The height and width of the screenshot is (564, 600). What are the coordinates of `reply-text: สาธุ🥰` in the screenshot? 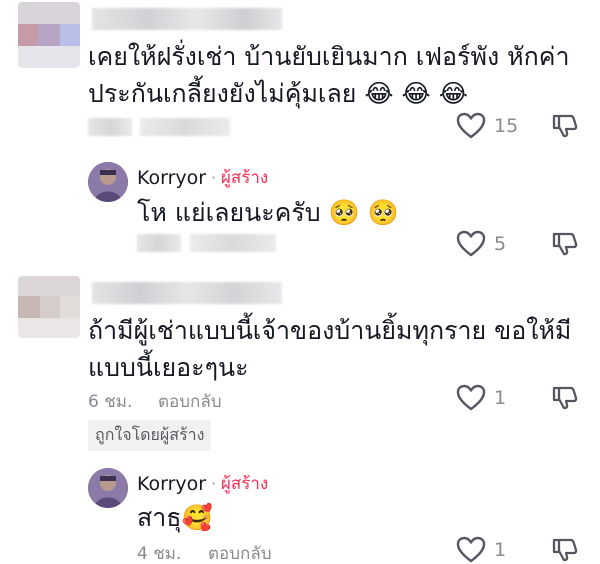 It's located at (175, 517).